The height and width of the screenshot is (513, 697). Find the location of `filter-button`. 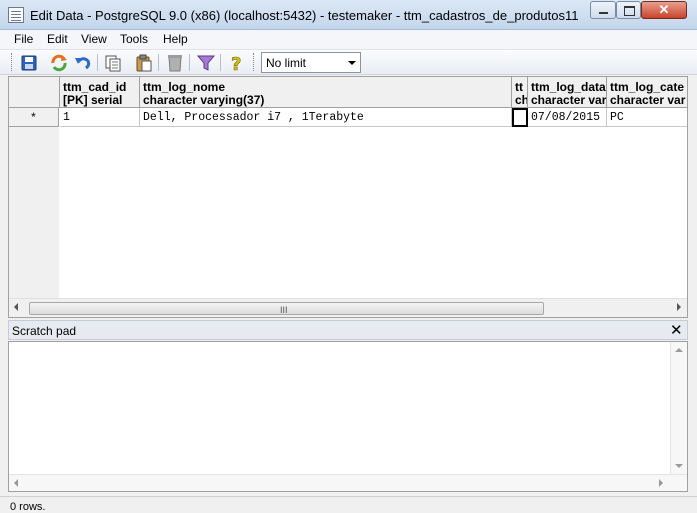

filter-button is located at coordinates (206, 63).